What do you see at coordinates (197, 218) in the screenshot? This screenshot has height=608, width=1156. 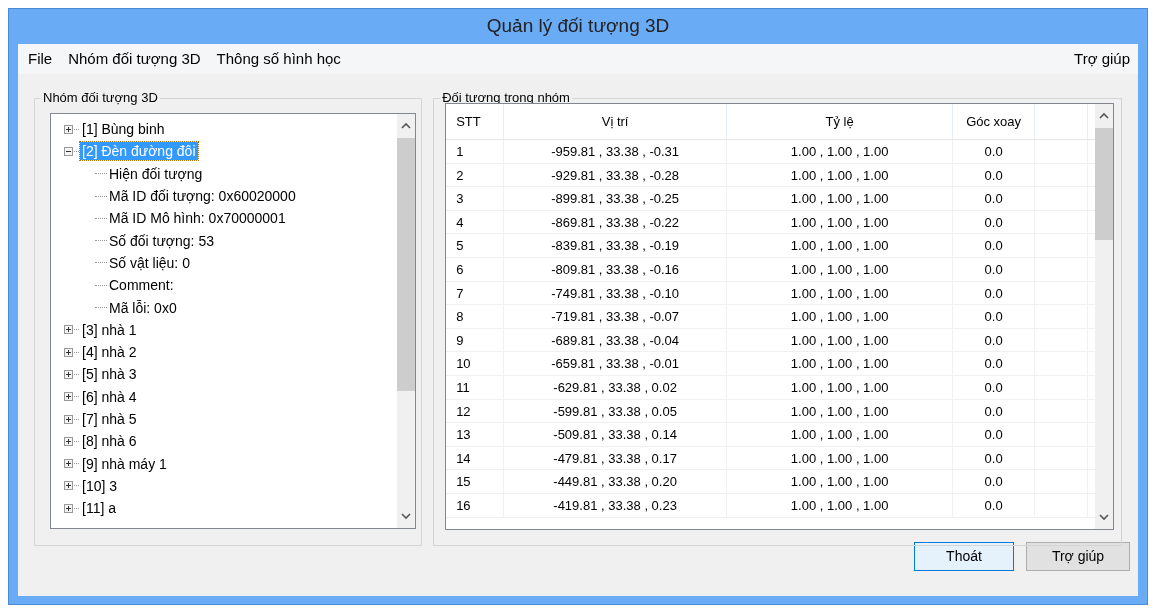 I see `tree-item: Mã ID Mô hình: 0x70000001` at bounding box center [197, 218].